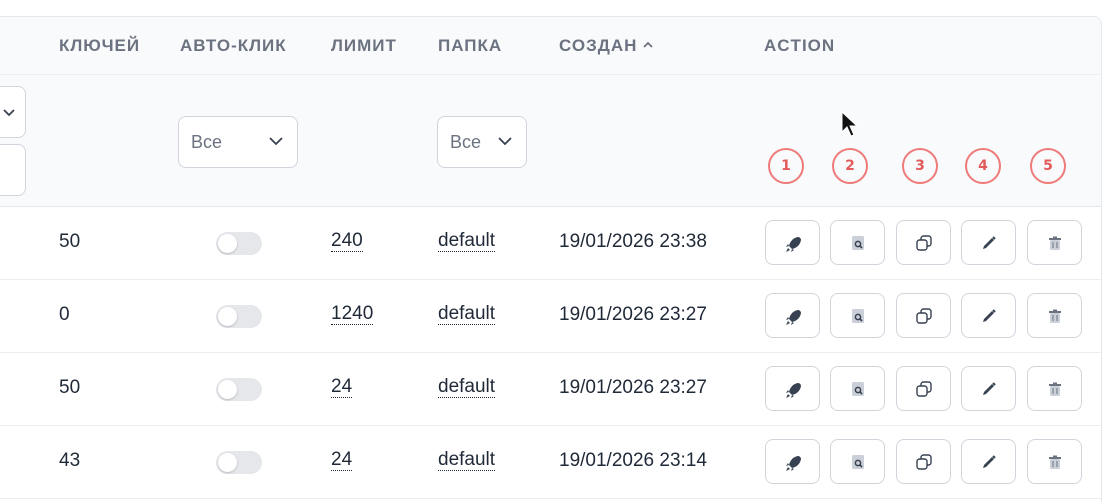 The height and width of the screenshot is (502, 1112). Describe the element at coordinates (550, 243) in the screenshot. I see `table-row: 50 240 default 19/01/2026 23:38` at that location.